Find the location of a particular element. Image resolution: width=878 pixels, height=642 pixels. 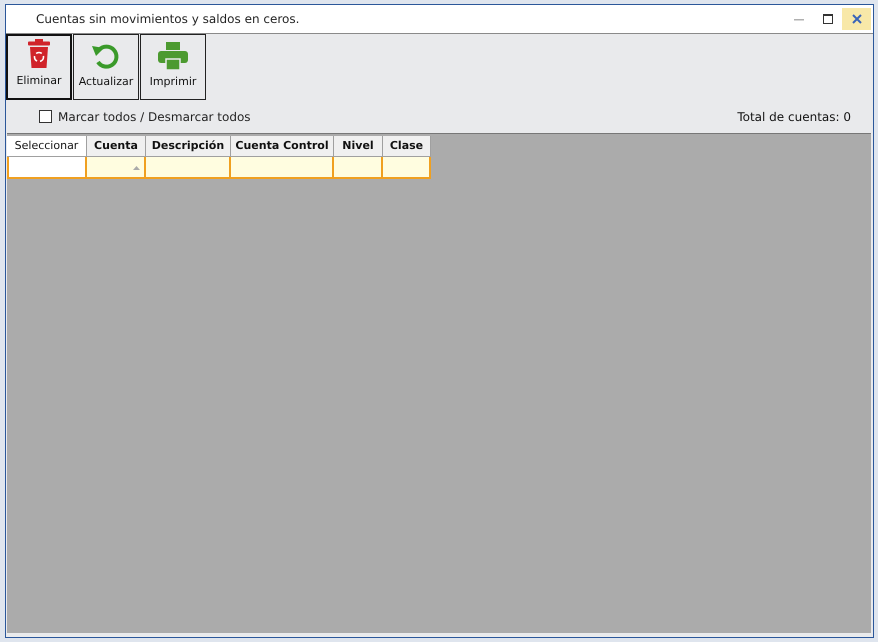

column-header: Nivel is located at coordinates (358, 146).